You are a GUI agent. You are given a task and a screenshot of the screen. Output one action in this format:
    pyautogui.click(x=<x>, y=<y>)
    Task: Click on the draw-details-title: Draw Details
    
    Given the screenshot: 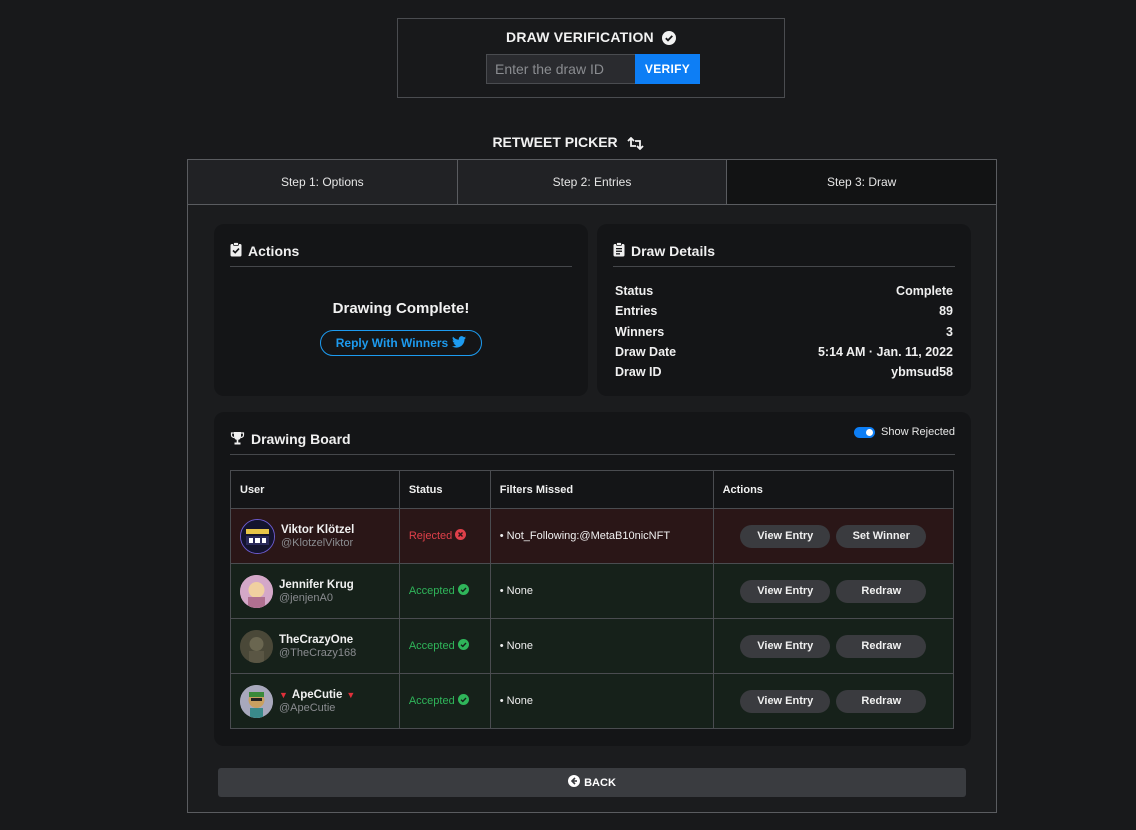 What is the action you would take?
    pyautogui.click(x=673, y=251)
    